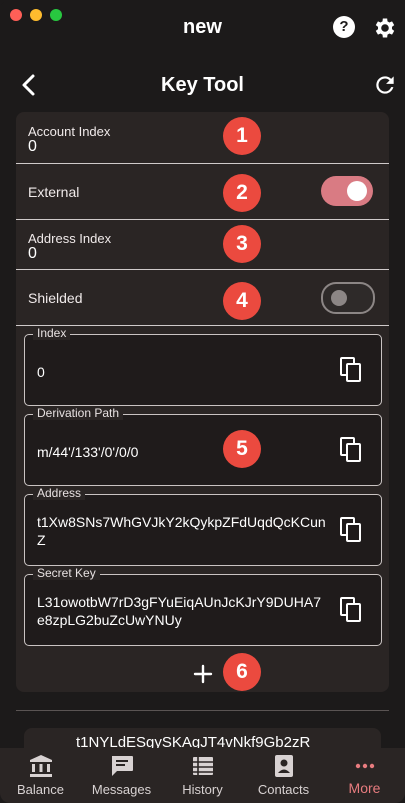 Image resolution: width=405 pixels, height=803 pixels. Describe the element at coordinates (202, 192) in the screenshot. I see `external-row: External` at that location.